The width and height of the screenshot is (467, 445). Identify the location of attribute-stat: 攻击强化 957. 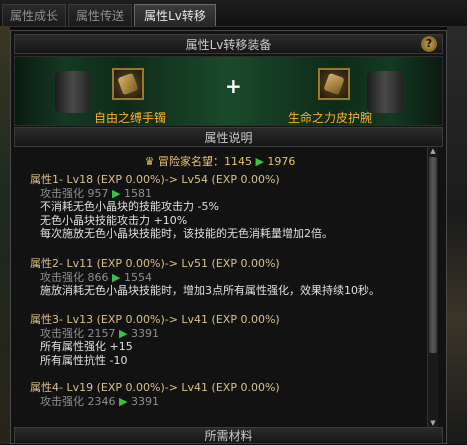
(74, 193).